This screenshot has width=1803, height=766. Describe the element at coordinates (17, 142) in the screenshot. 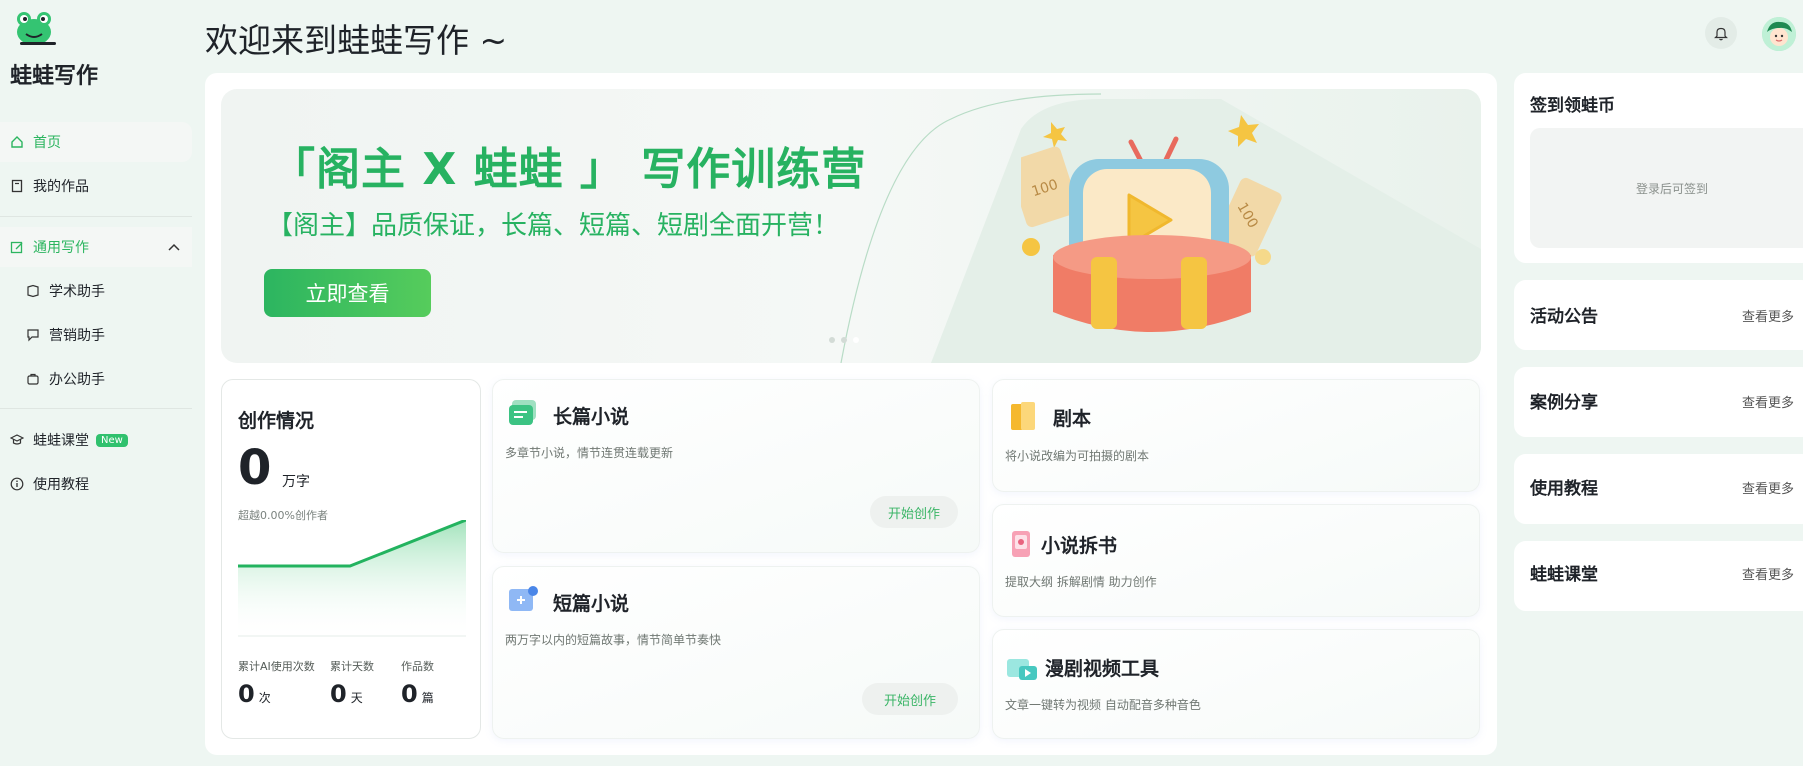

I see `home-icon` at that location.